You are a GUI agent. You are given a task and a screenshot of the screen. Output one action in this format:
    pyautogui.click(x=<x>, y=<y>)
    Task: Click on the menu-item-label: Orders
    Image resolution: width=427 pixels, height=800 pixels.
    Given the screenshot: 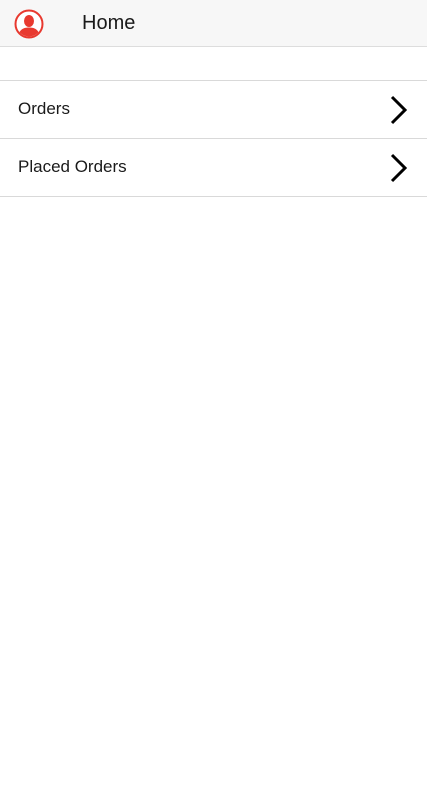 What is the action you would take?
    pyautogui.click(x=44, y=108)
    